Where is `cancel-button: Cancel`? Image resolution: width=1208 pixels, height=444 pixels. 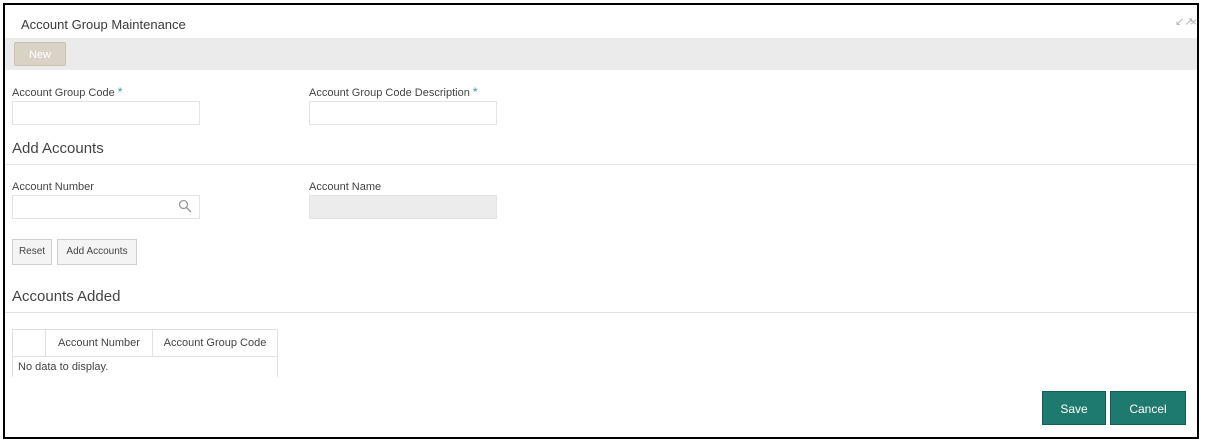 cancel-button: Cancel is located at coordinates (1148, 408).